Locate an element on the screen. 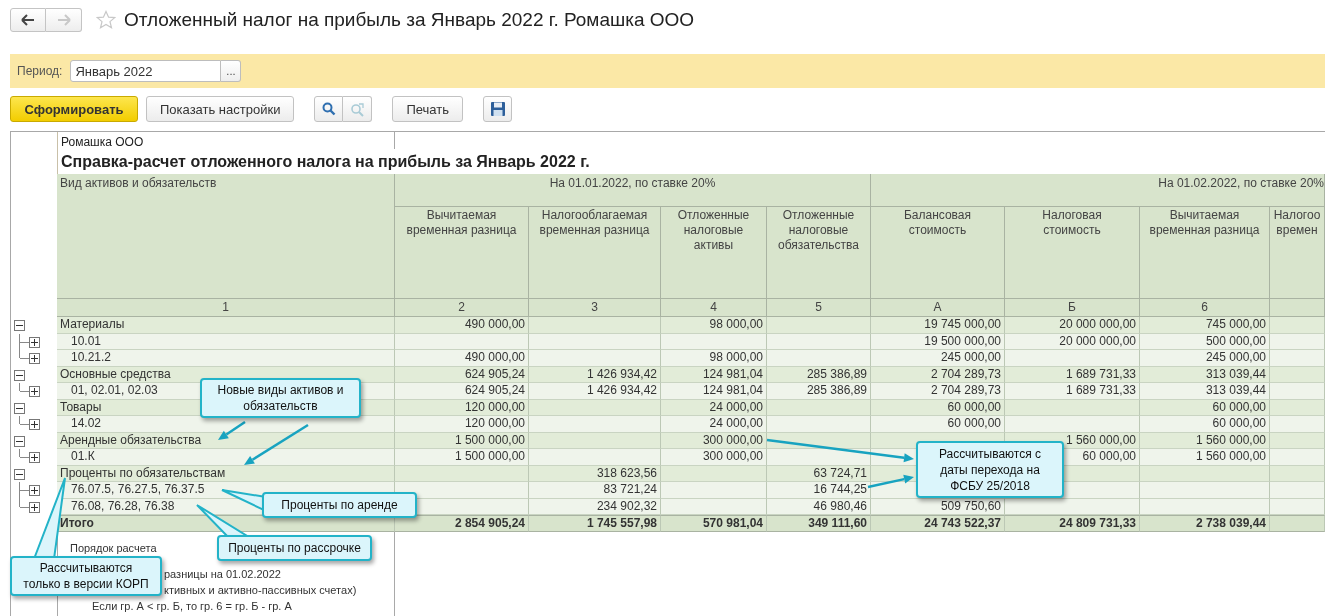 This screenshot has height=616, width=1325. table-cell: 313 039,44 is located at coordinates (1205, 391).